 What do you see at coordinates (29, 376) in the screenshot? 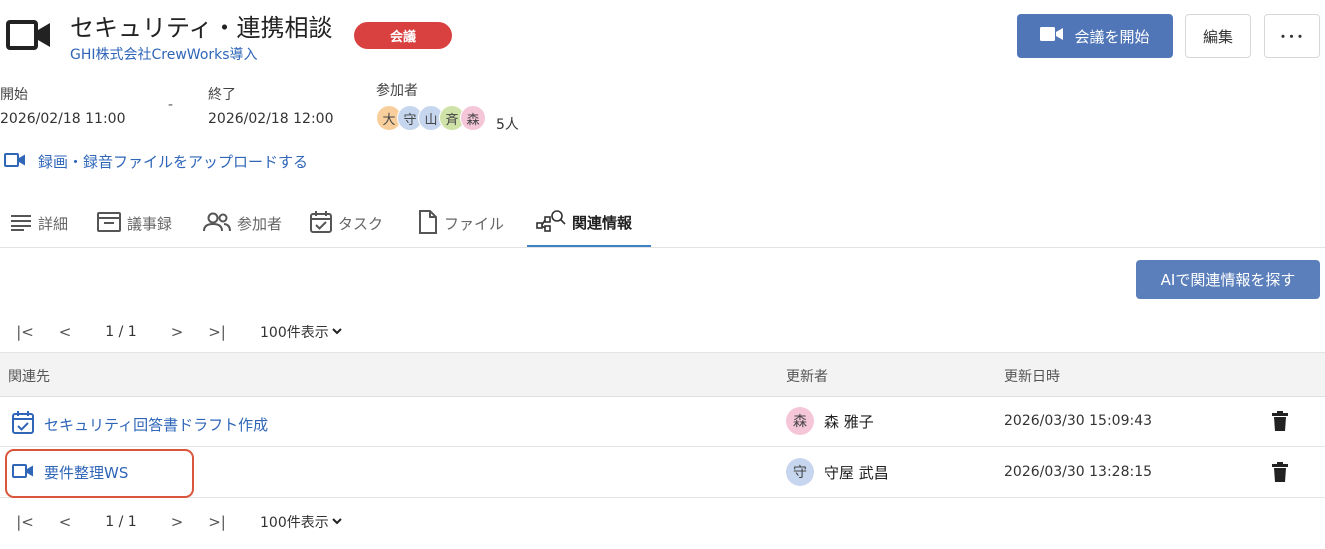
I see `column-header-related: 関連先` at bounding box center [29, 376].